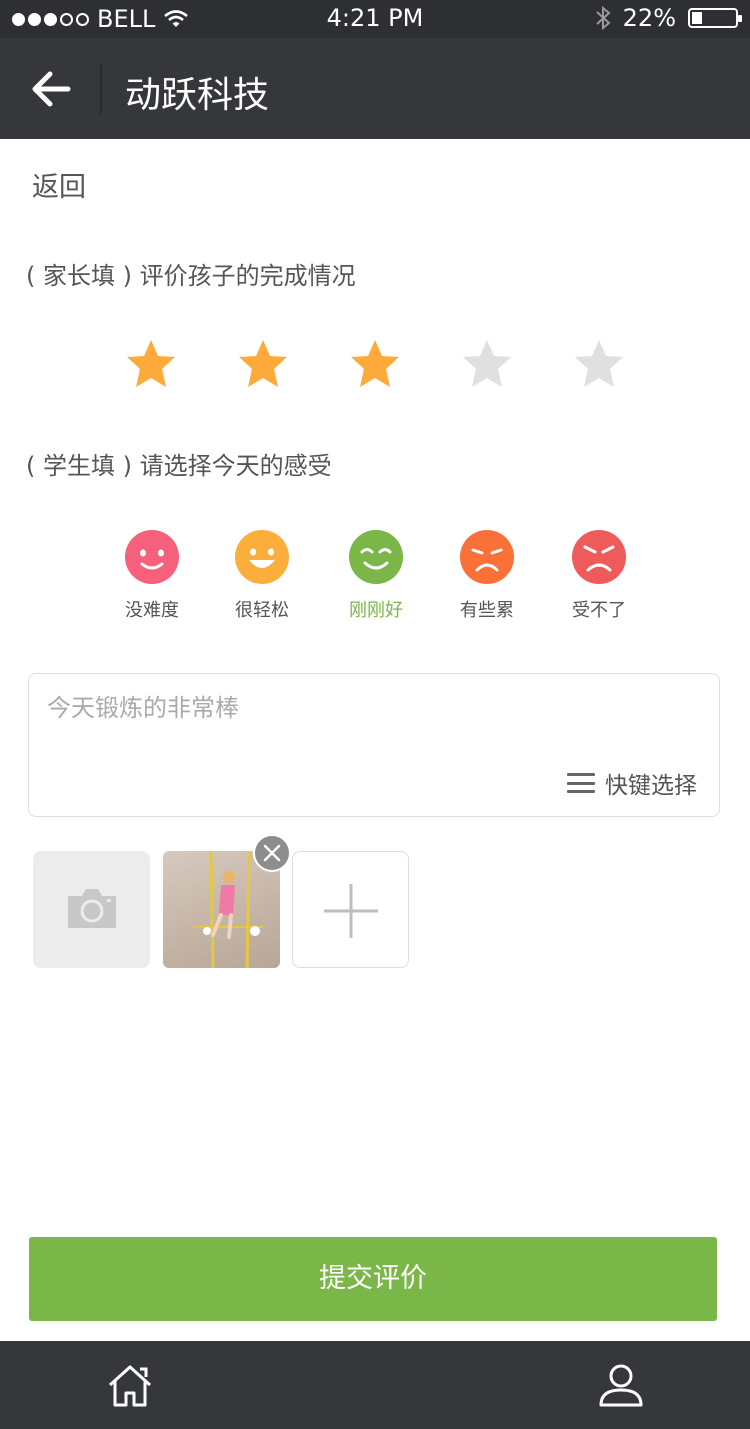  What do you see at coordinates (375, 88) in the screenshot?
I see `nav-bar: 动跃科技` at bounding box center [375, 88].